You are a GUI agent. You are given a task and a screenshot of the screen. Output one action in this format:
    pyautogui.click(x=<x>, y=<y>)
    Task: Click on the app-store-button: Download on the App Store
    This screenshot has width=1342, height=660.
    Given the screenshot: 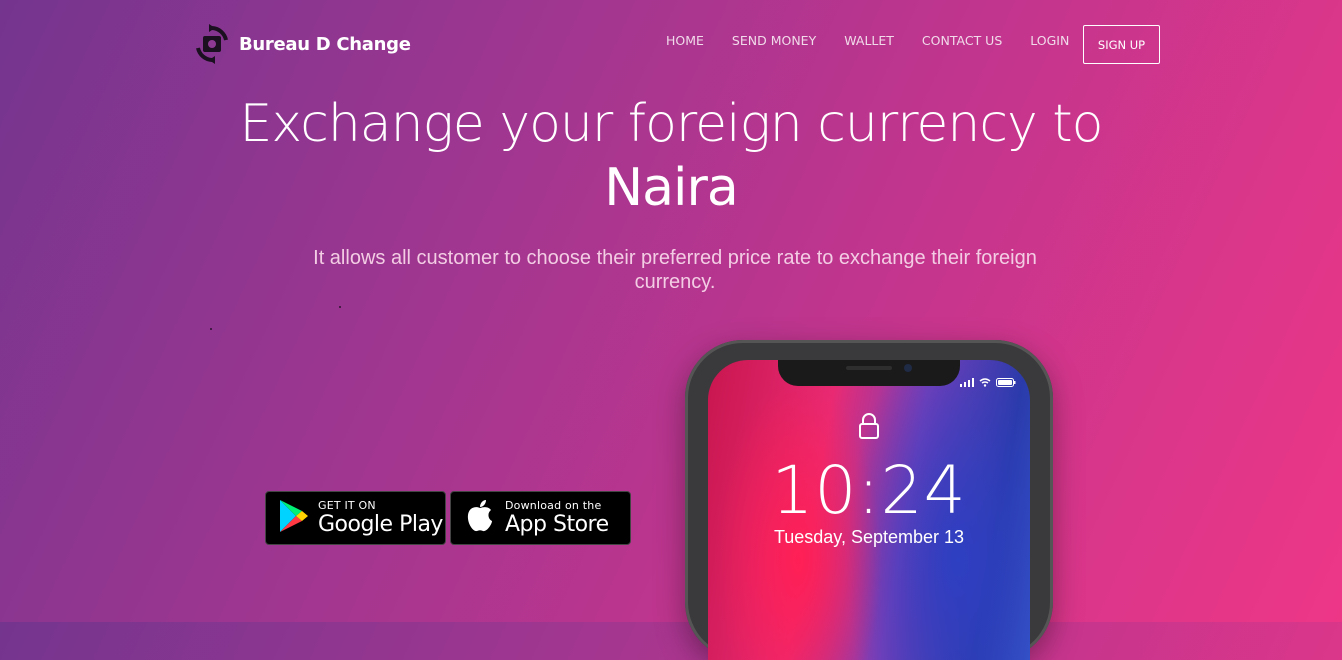 What is the action you would take?
    pyautogui.click(x=540, y=518)
    